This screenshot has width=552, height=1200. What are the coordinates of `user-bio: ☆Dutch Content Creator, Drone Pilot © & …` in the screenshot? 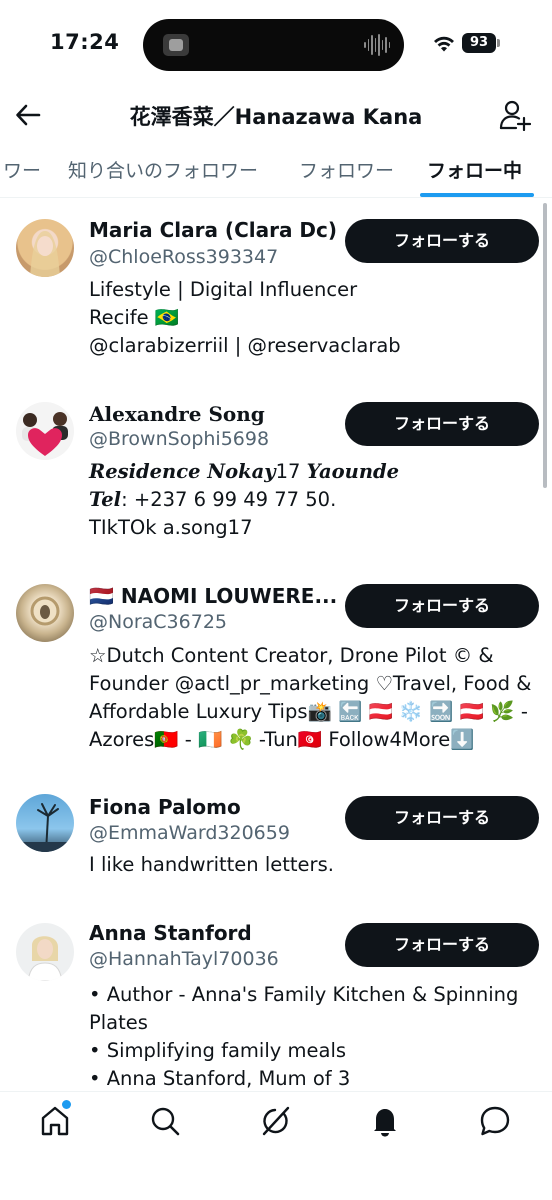 It's located at (314, 698).